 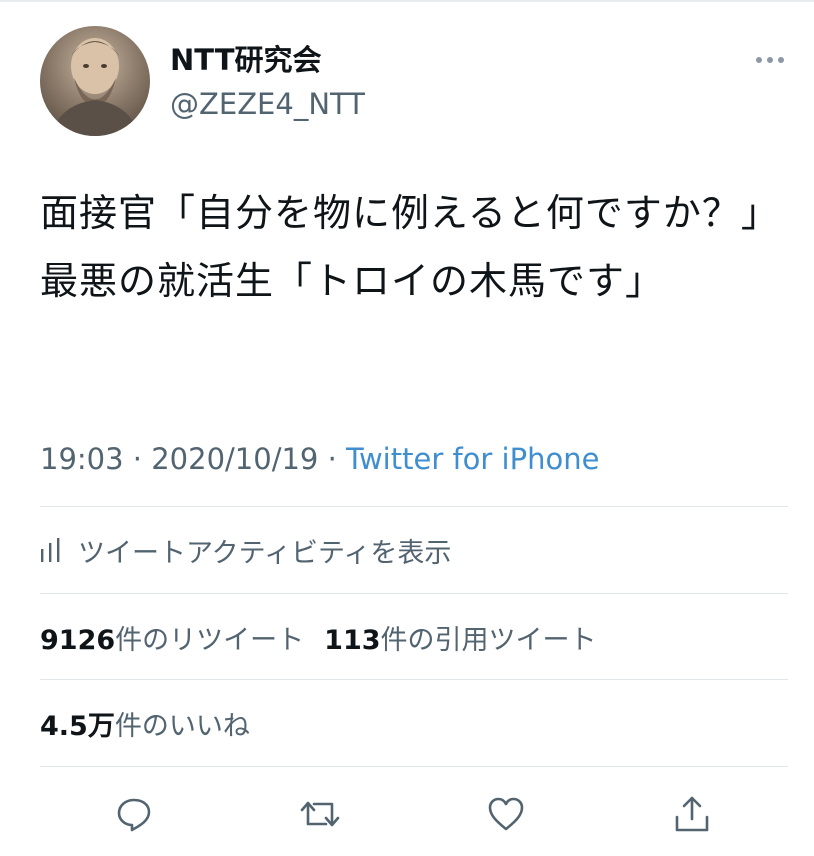 What do you see at coordinates (77, 726) in the screenshot?
I see `likes-count: 4.5万` at bounding box center [77, 726].